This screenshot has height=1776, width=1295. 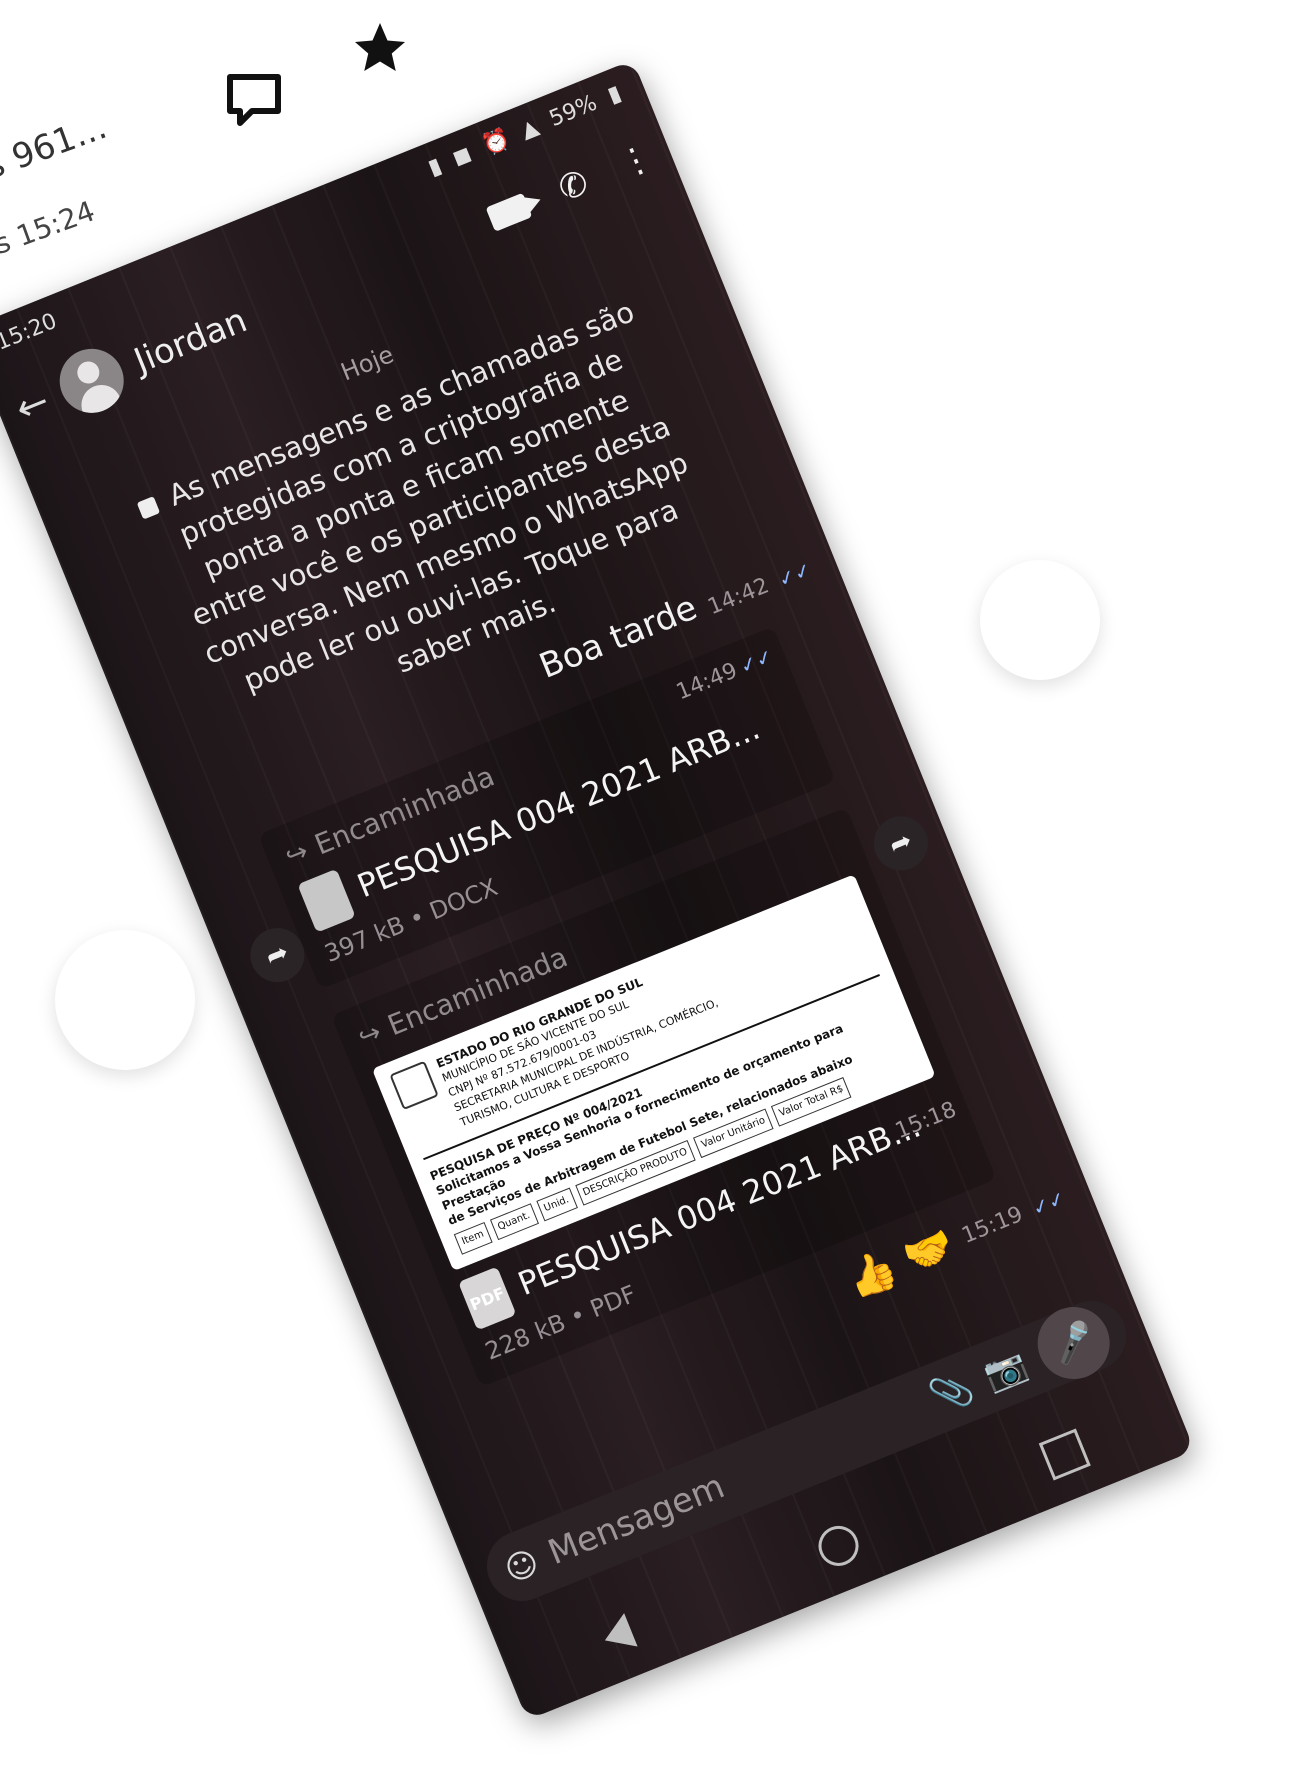 I want to click on more-options-icon: ⋮, so click(x=636, y=161).